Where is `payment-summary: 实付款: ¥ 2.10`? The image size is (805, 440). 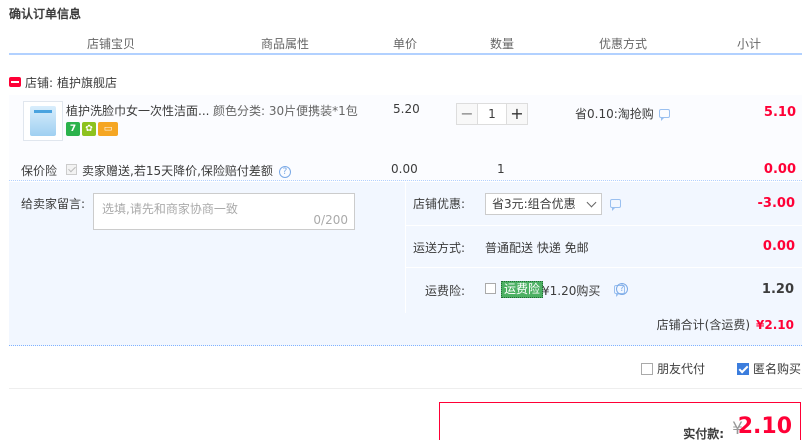 payment-summary: 实付款: ¥ 2.10 is located at coordinates (620, 421).